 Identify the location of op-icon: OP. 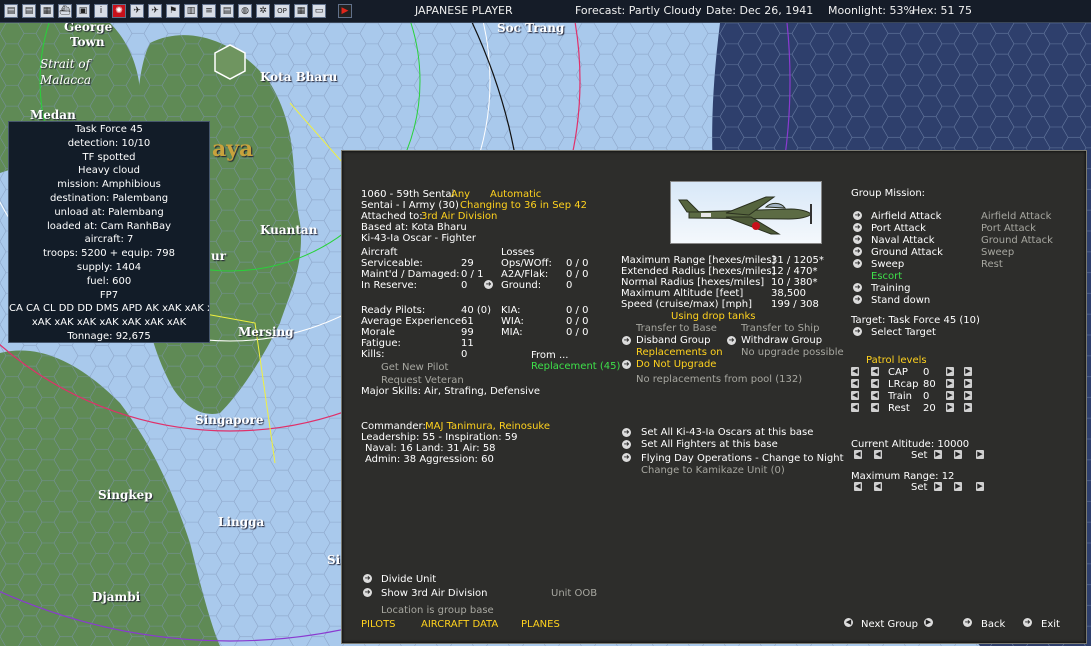
(282, 11).